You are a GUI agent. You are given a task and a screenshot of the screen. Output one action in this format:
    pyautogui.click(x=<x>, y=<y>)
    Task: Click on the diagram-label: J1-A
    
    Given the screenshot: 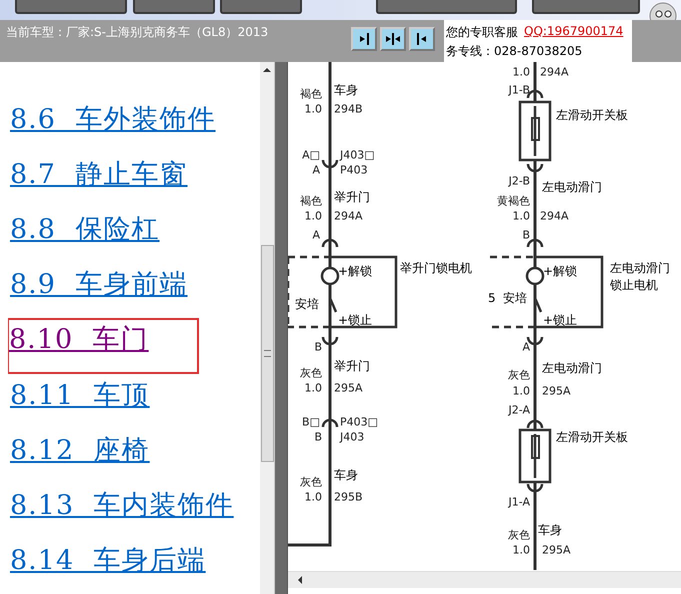 What is the action you would take?
    pyautogui.click(x=519, y=502)
    